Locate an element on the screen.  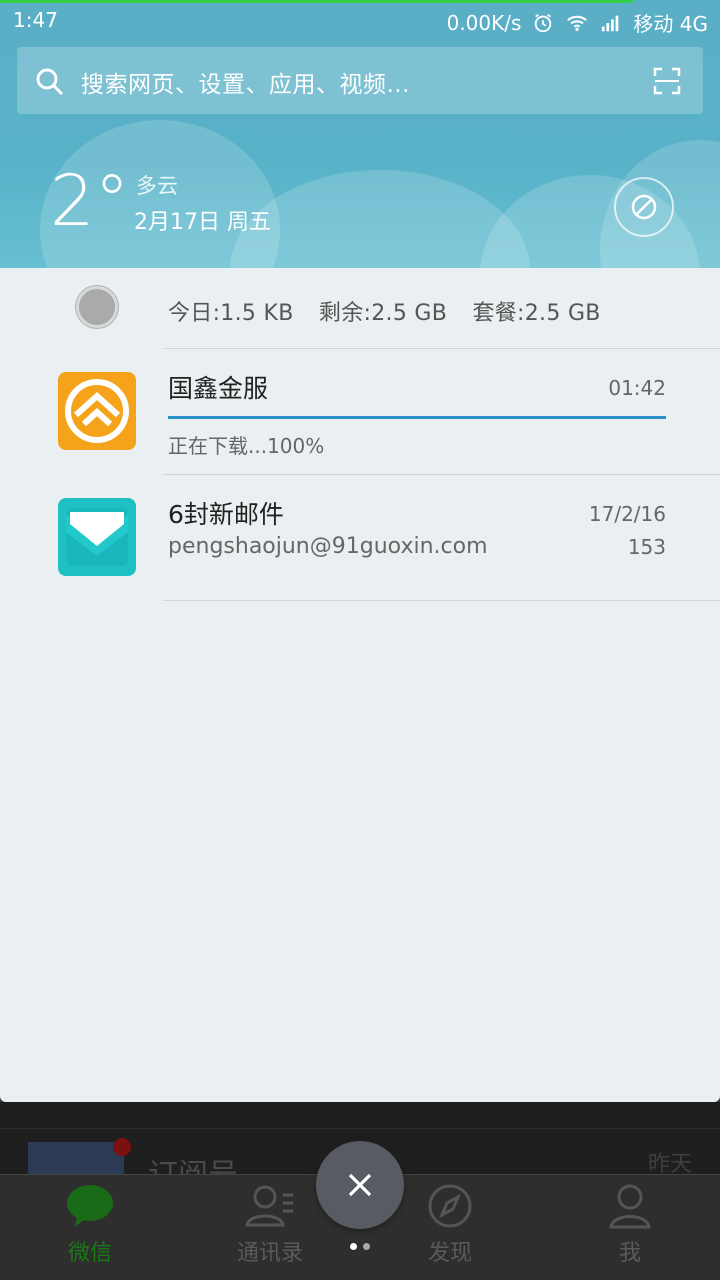
download-progress-bar is located at coordinates (417, 417).